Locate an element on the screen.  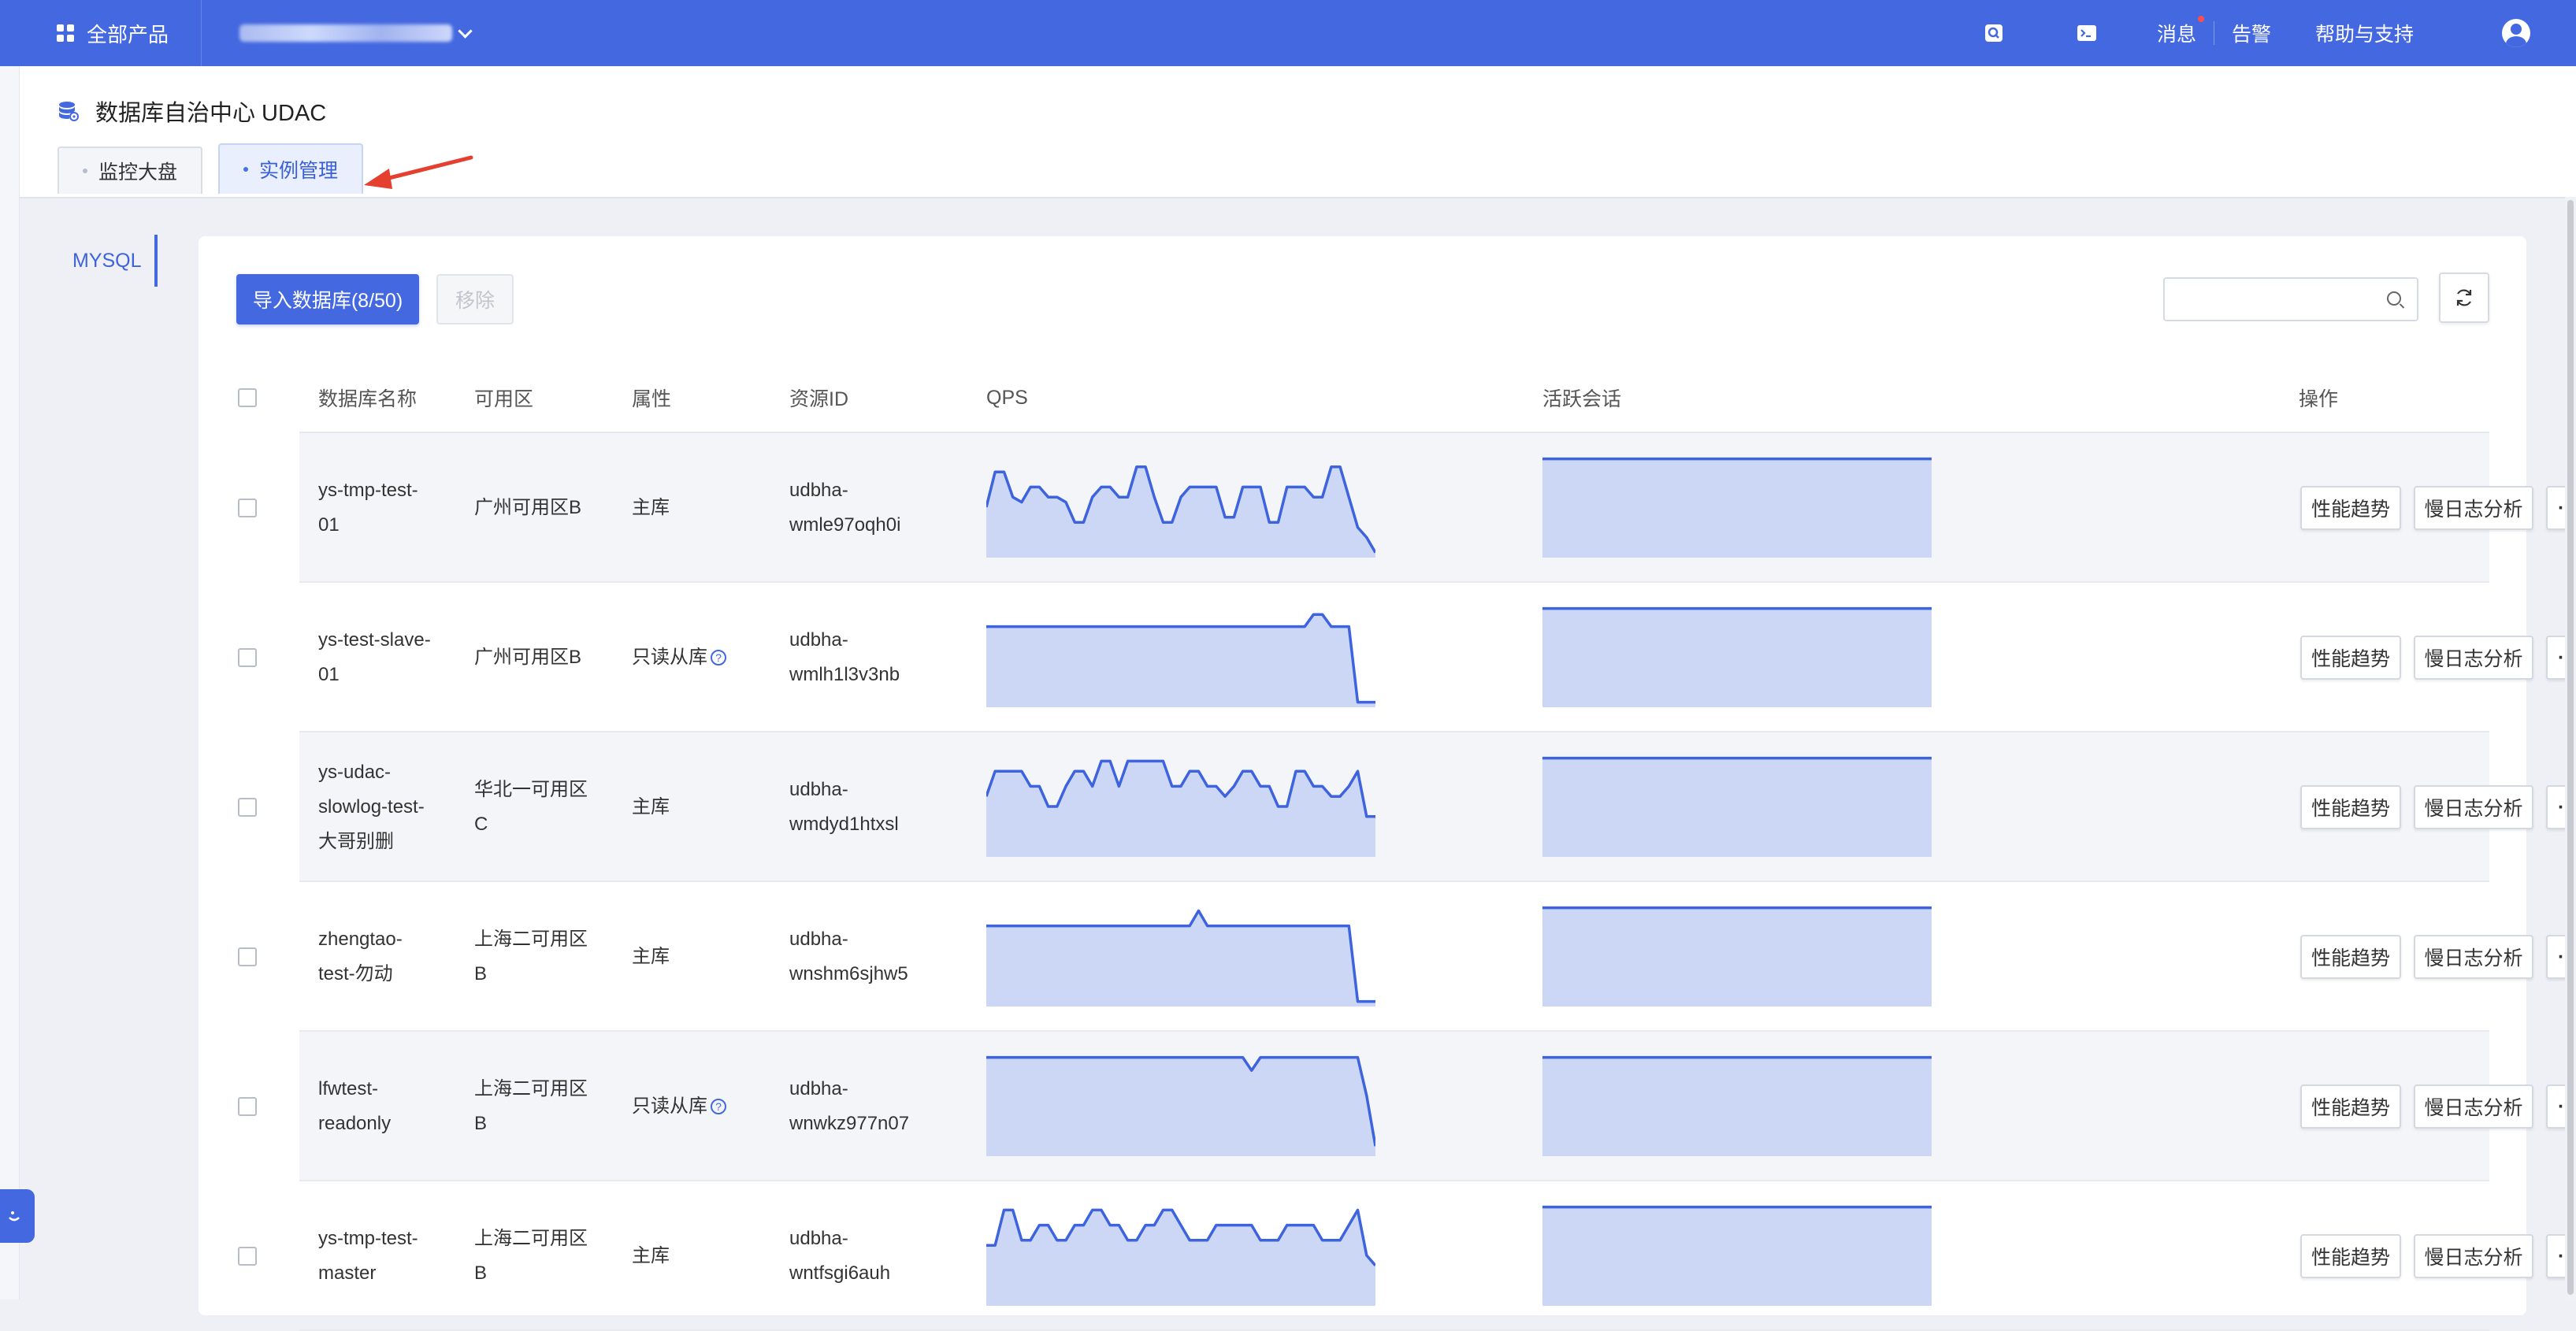
tab-label: 实例管理 is located at coordinates (299, 171).